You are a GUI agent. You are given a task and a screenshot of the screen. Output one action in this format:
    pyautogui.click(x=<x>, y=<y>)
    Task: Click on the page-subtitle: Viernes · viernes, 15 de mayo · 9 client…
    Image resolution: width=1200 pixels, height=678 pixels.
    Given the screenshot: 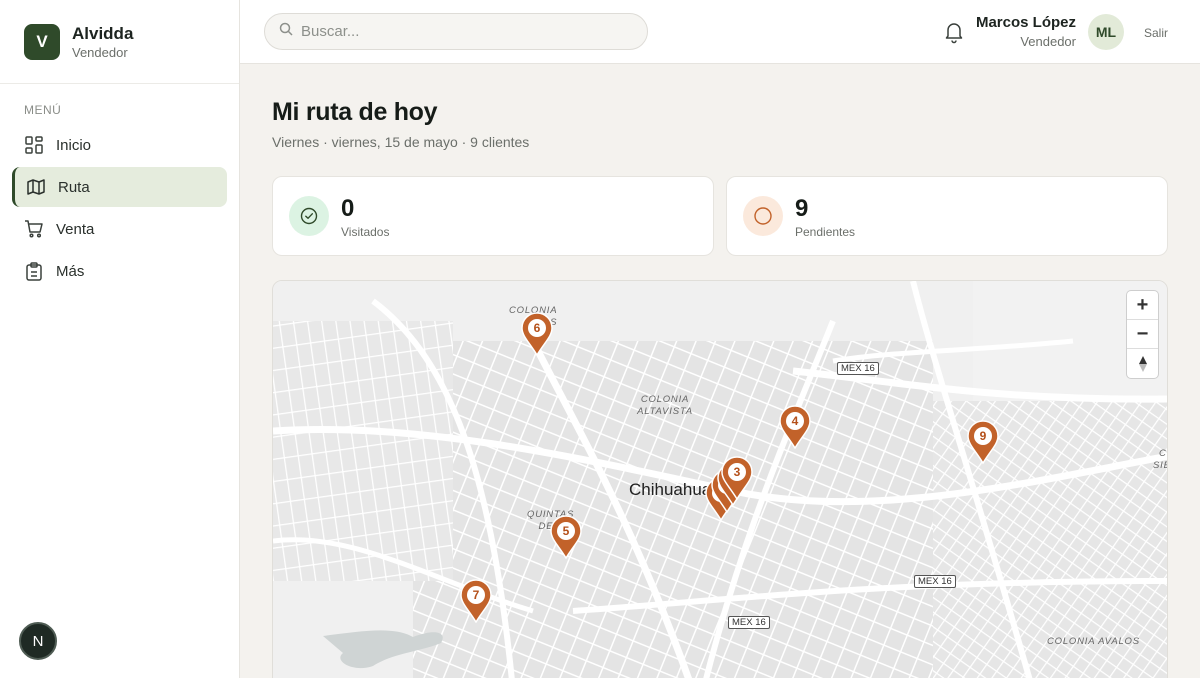 What is the action you would take?
    pyautogui.click(x=401, y=142)
    